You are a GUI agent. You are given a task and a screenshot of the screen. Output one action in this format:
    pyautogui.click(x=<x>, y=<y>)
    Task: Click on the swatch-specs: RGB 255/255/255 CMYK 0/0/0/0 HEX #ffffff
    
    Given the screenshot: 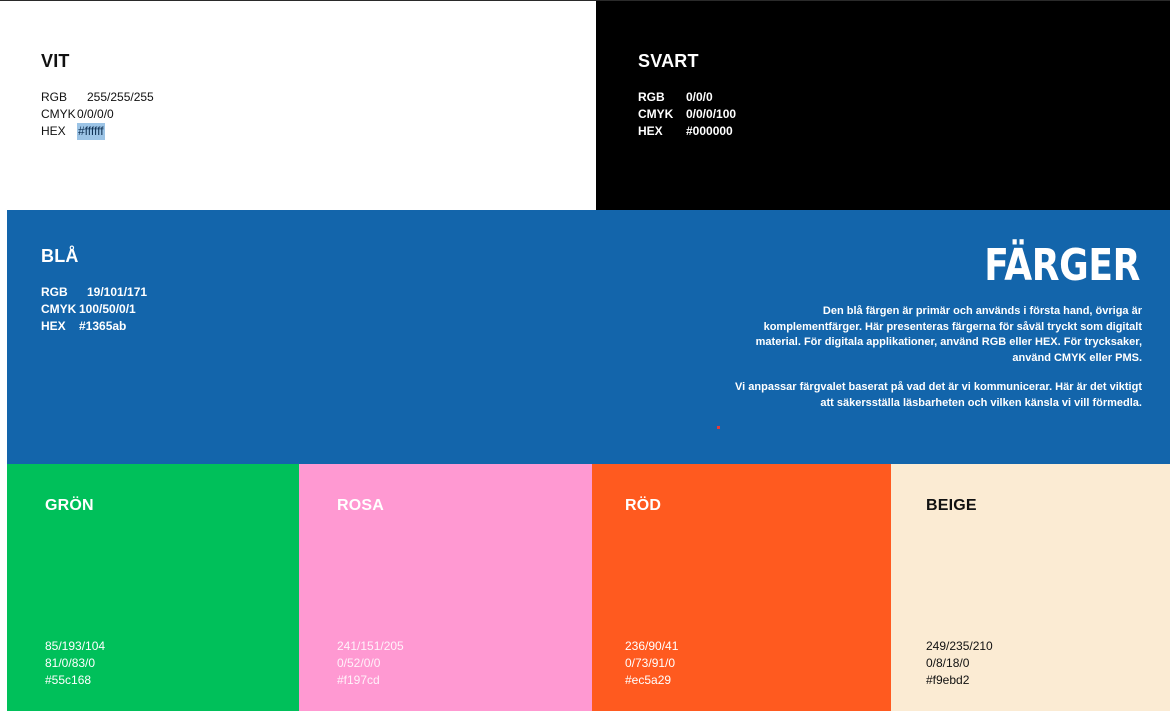 What is the action you would take?
    pyautogui.click(x=97, y=114)
    